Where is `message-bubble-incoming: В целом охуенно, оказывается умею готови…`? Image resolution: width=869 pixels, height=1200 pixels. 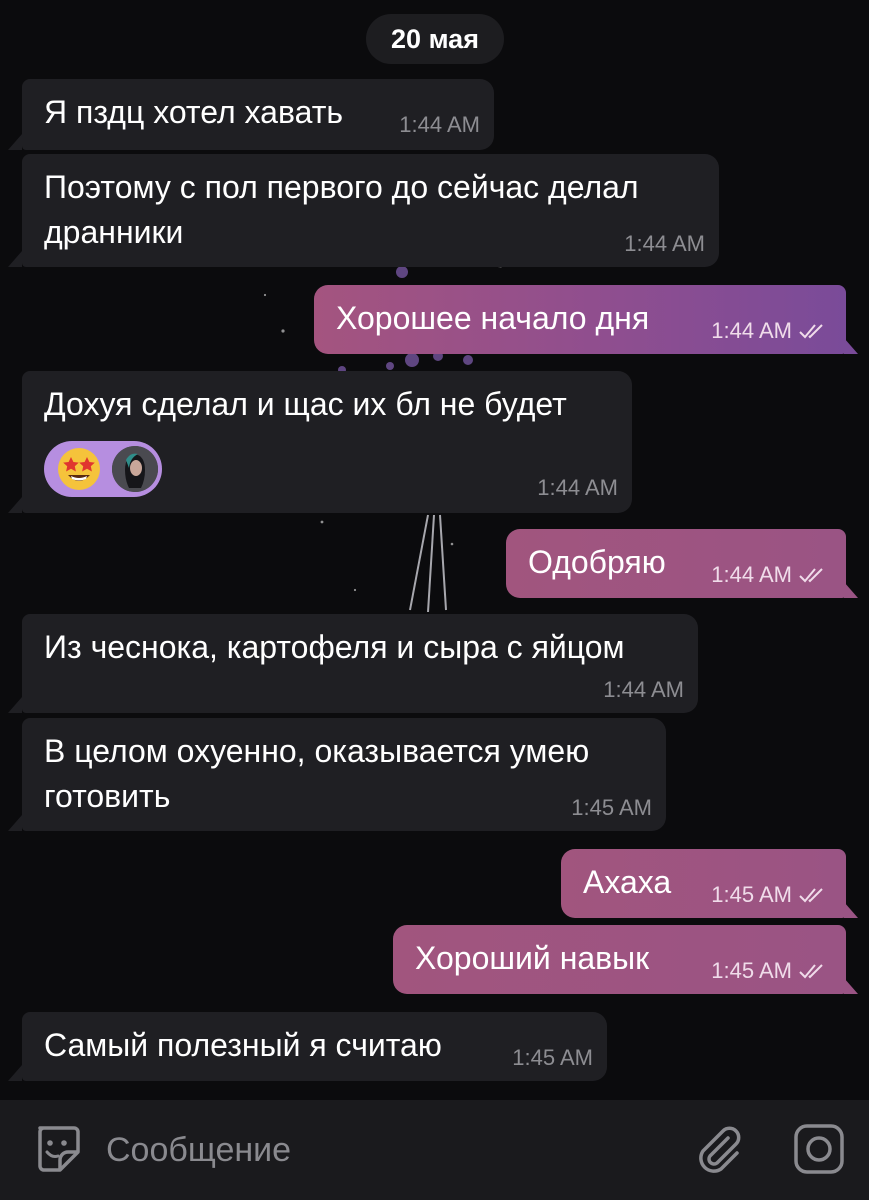
message-bubble-incoming: В целом охуенно, оказывается умею готови… is located at coordinates (344, 774).